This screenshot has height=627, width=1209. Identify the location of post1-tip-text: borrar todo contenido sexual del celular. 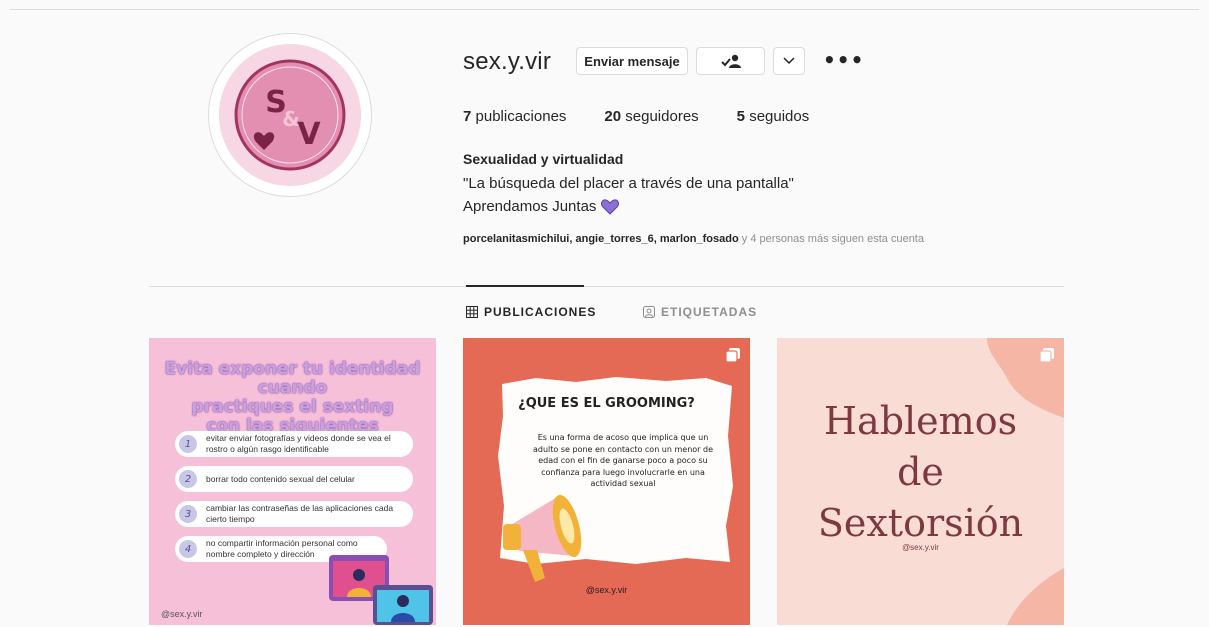
(280, 478).